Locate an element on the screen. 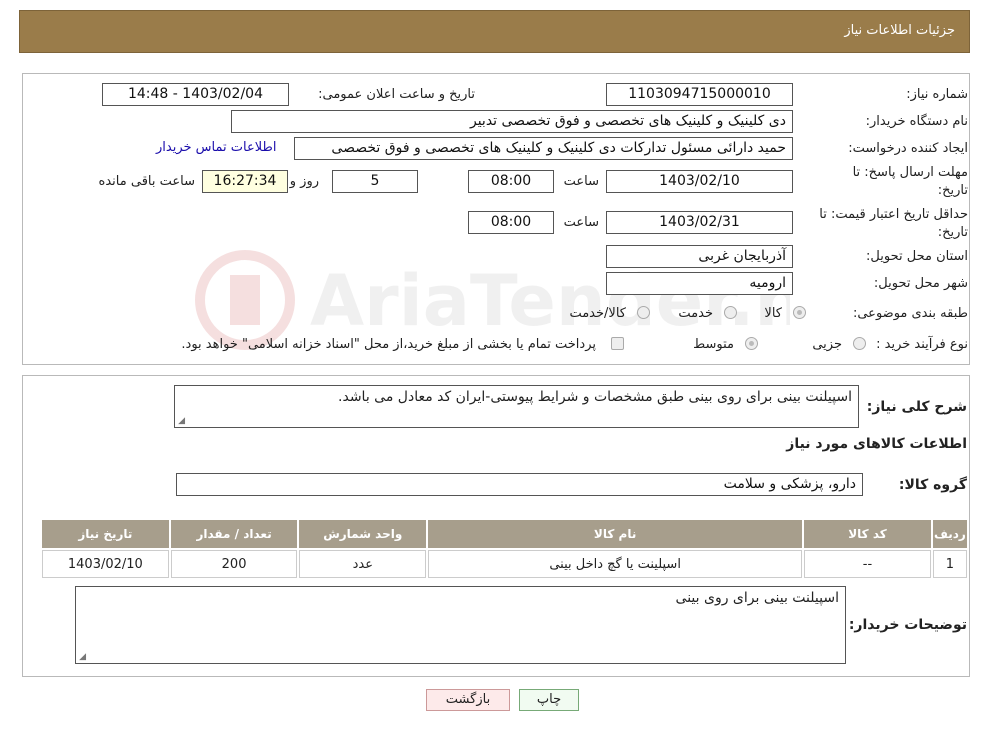  deadline-time-field: 08:00 is located at coordinates (511, 181).